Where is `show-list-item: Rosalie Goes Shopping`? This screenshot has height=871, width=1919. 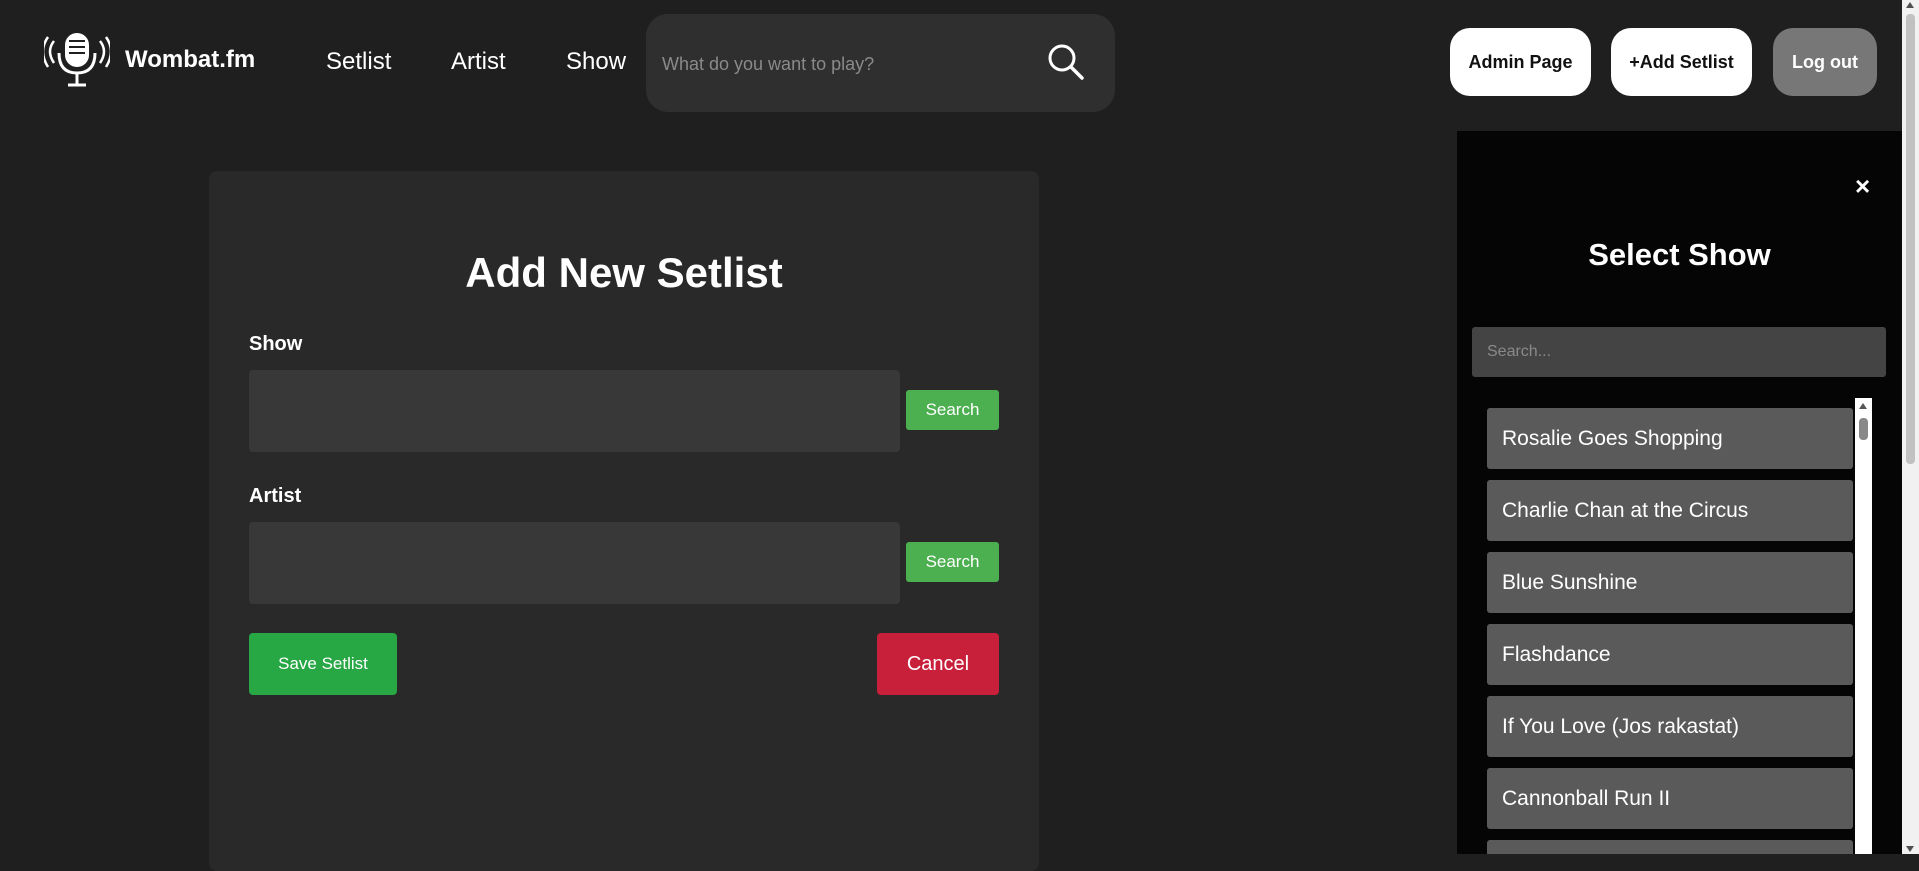 show-list-item: Rosalie Goes Shopping is located at coordinates (1670, 438).